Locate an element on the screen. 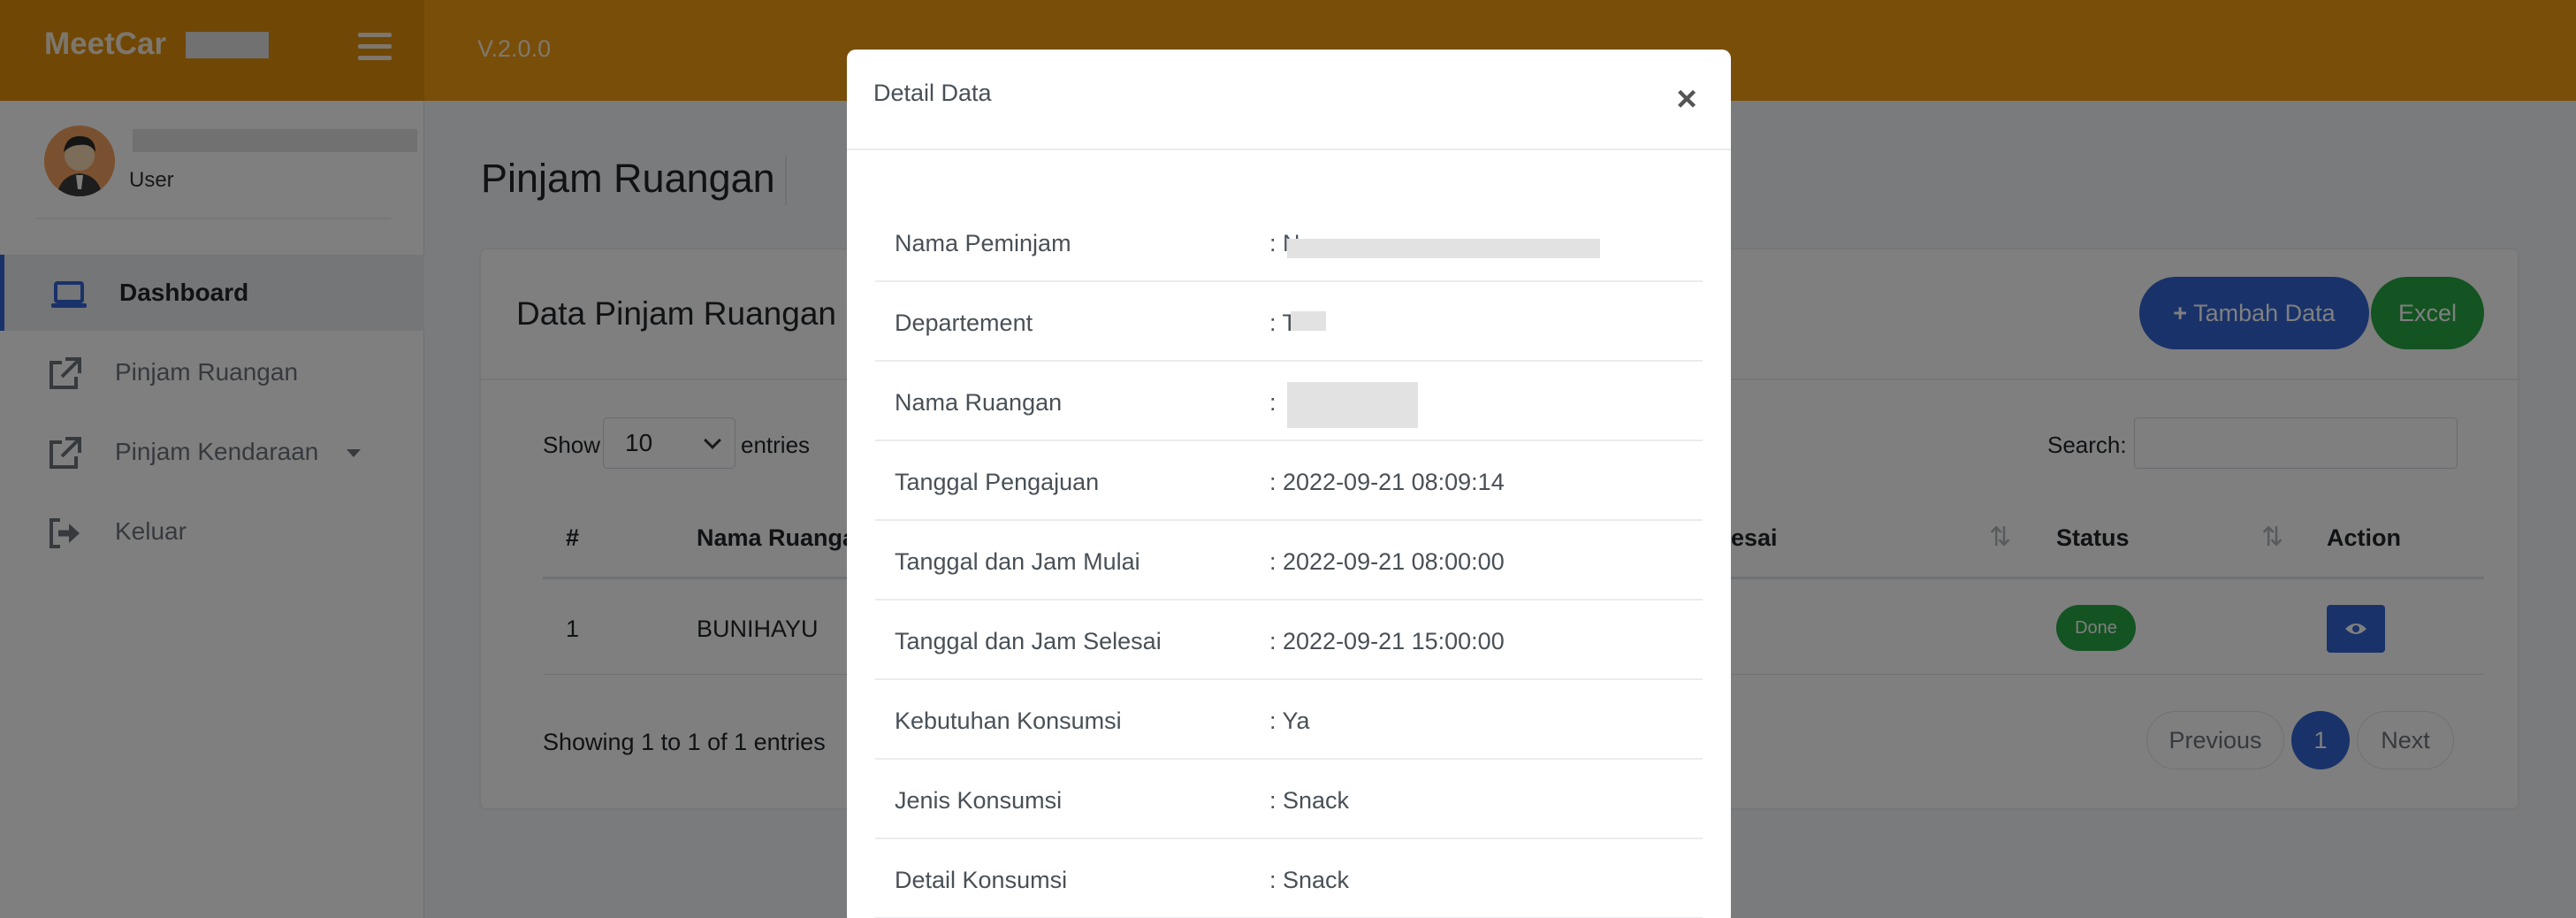 The height and width of the screenshot is (918, 2576). detail-row-kebutuhan-konsumsi: Kebutuhan Konsumsi : Ya is located at coordinates (1289, 720).